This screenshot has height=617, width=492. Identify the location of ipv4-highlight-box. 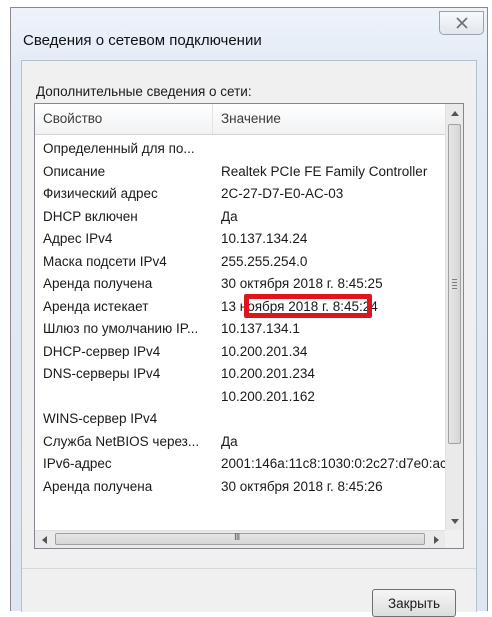
(308, 306).